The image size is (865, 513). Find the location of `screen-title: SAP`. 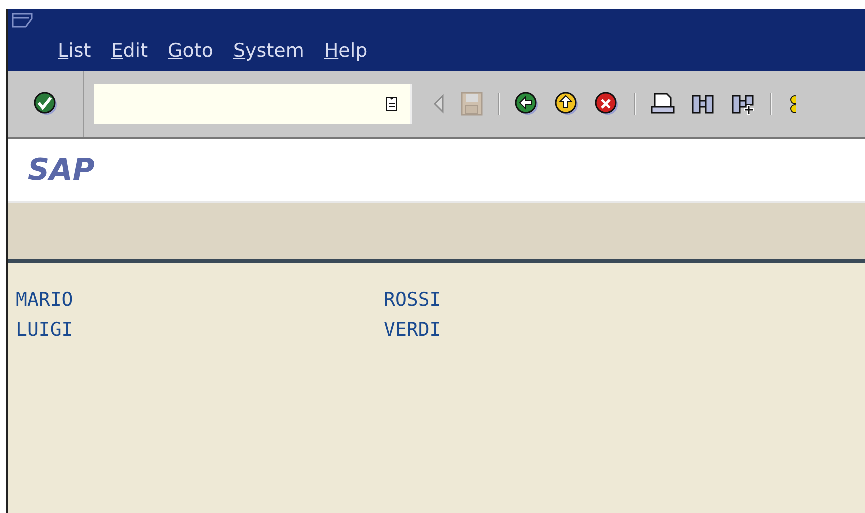

screen-title: SAP is located at coordinates (61, 171).